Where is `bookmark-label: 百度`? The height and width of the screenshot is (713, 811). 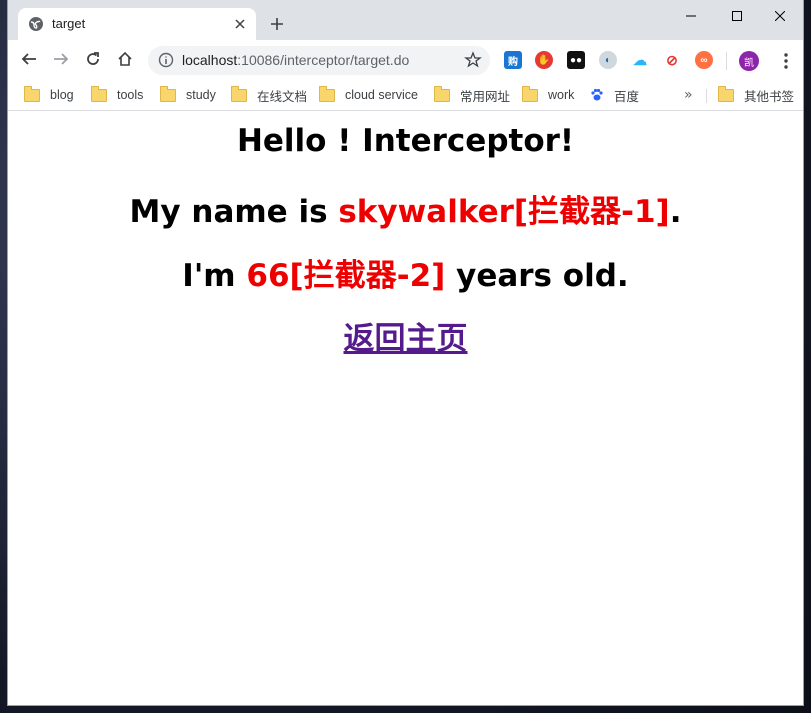 bookmark-label: 百度 is located at coordinates (627, 96).